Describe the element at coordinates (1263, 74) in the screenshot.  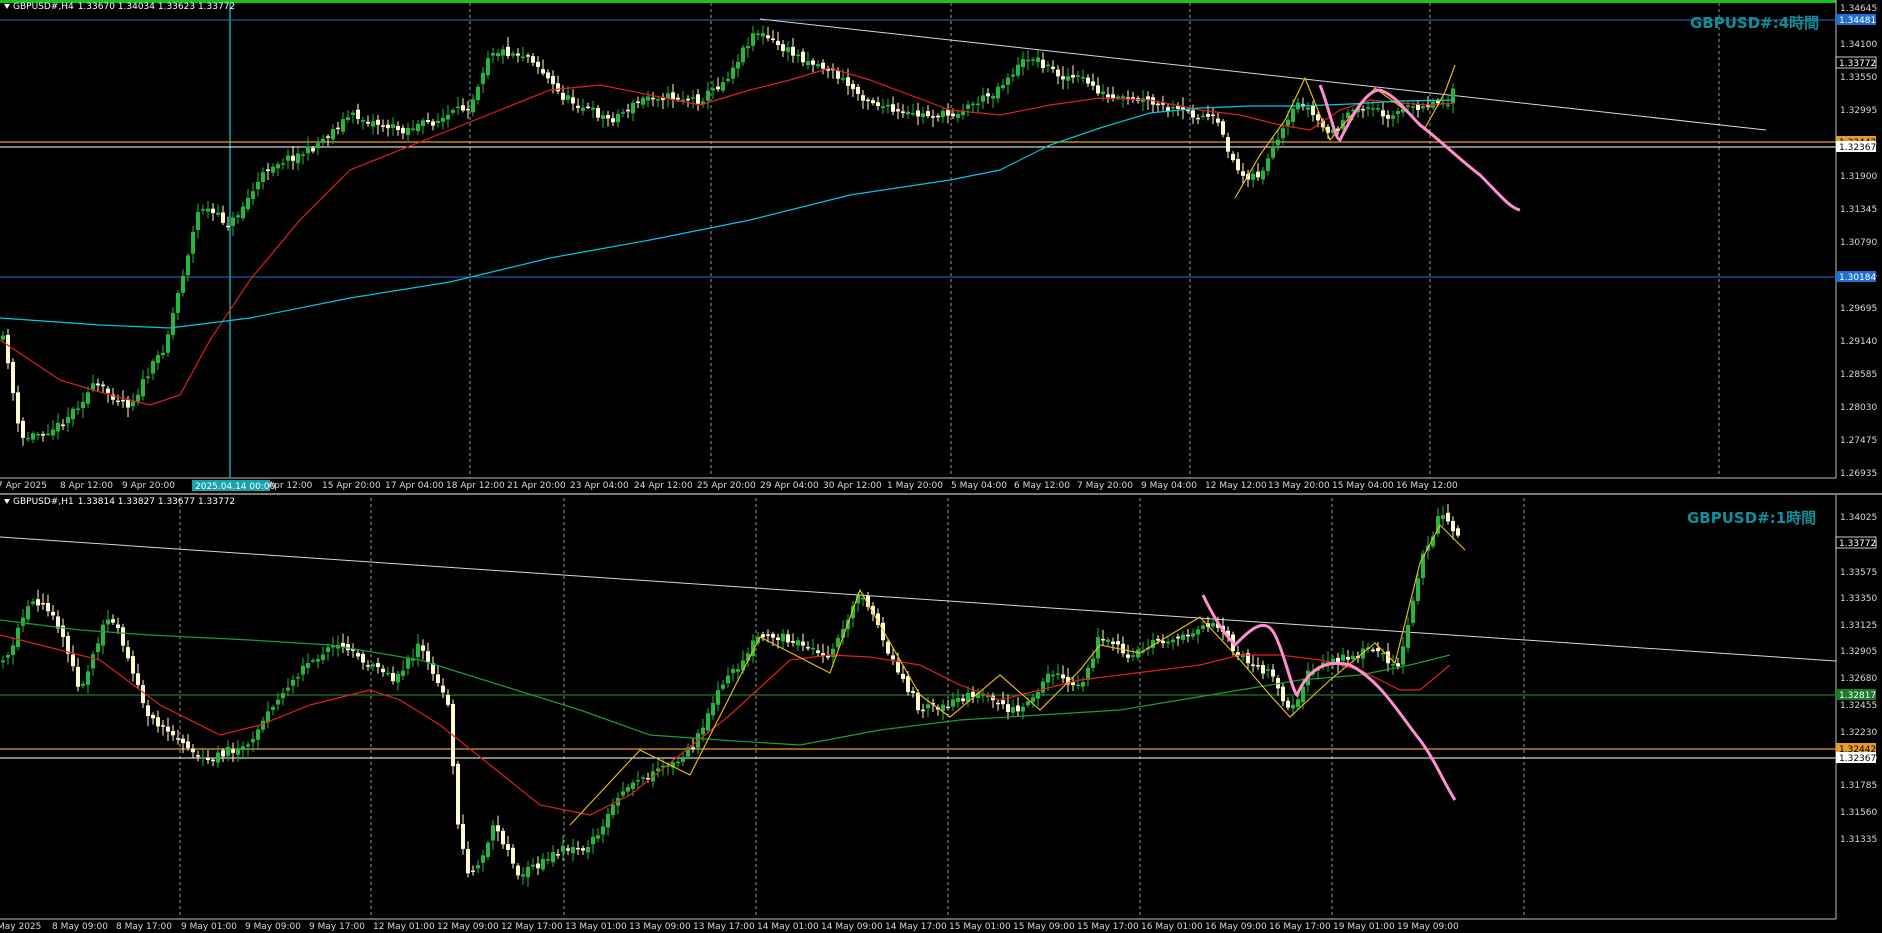
I see `h4-trendline` at that location.